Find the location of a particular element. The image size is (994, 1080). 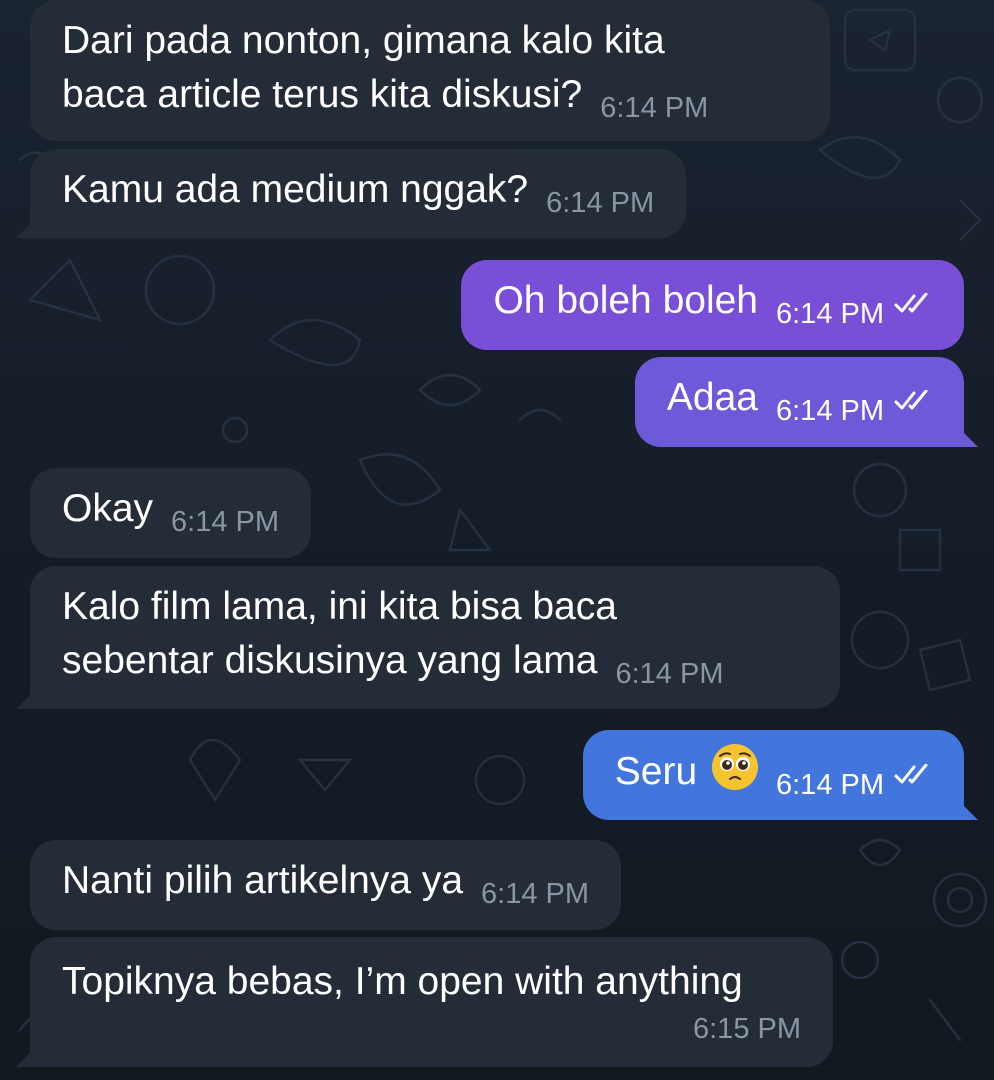

message-text-line: sebentar diskusinya yang lama 6:14 PM is located at coordinates (435, 667).